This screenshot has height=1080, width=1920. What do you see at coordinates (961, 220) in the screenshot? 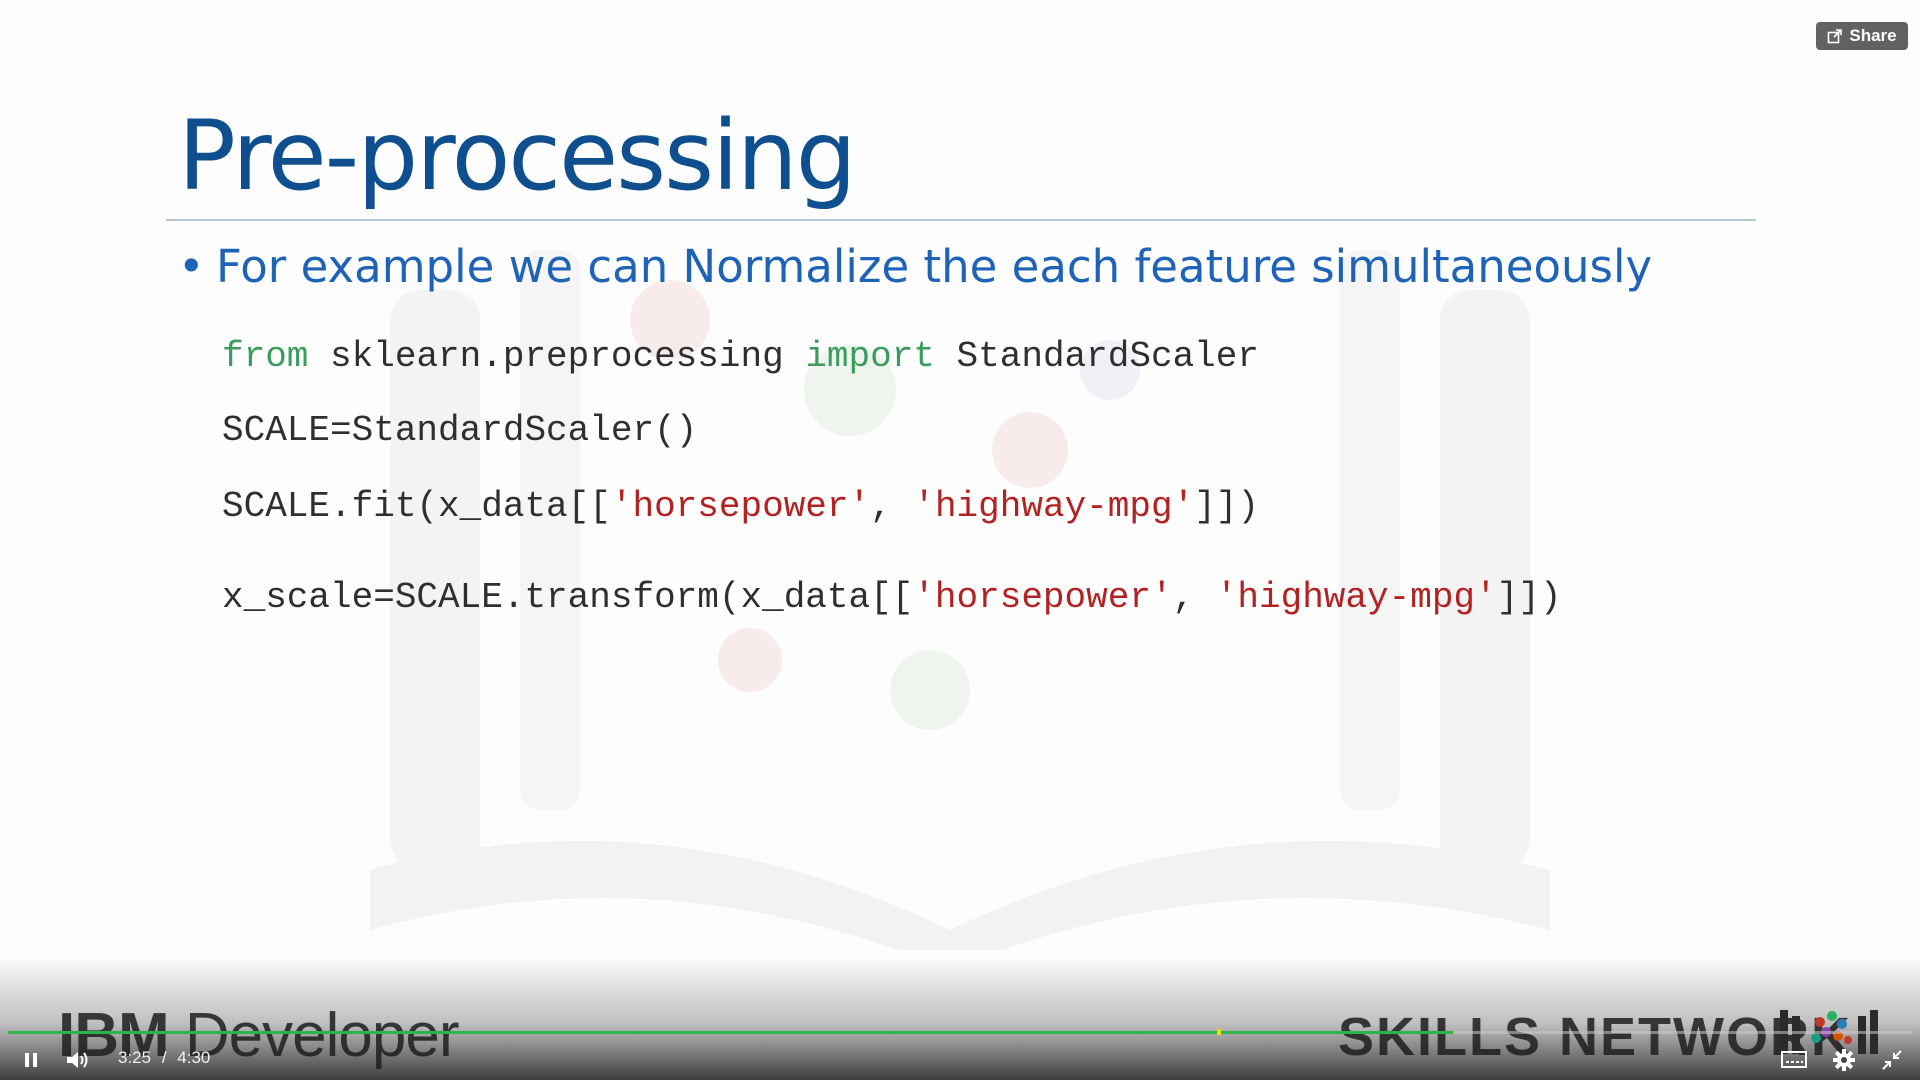
I see `title-divider` at bounding box center [961, 220].